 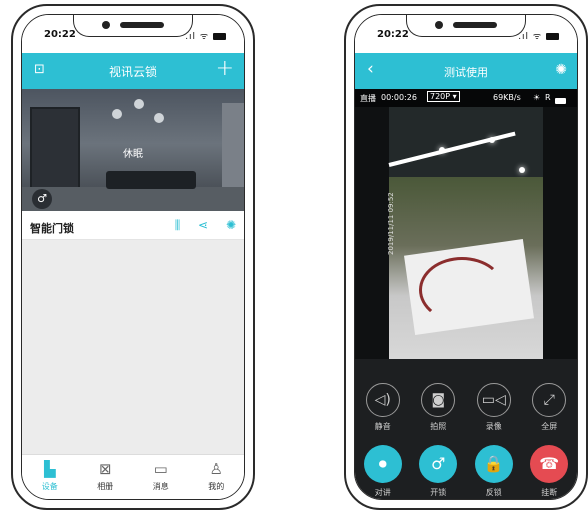 I want to click on settings-sliders-icon: ⫼, so click(x=178, y=225).